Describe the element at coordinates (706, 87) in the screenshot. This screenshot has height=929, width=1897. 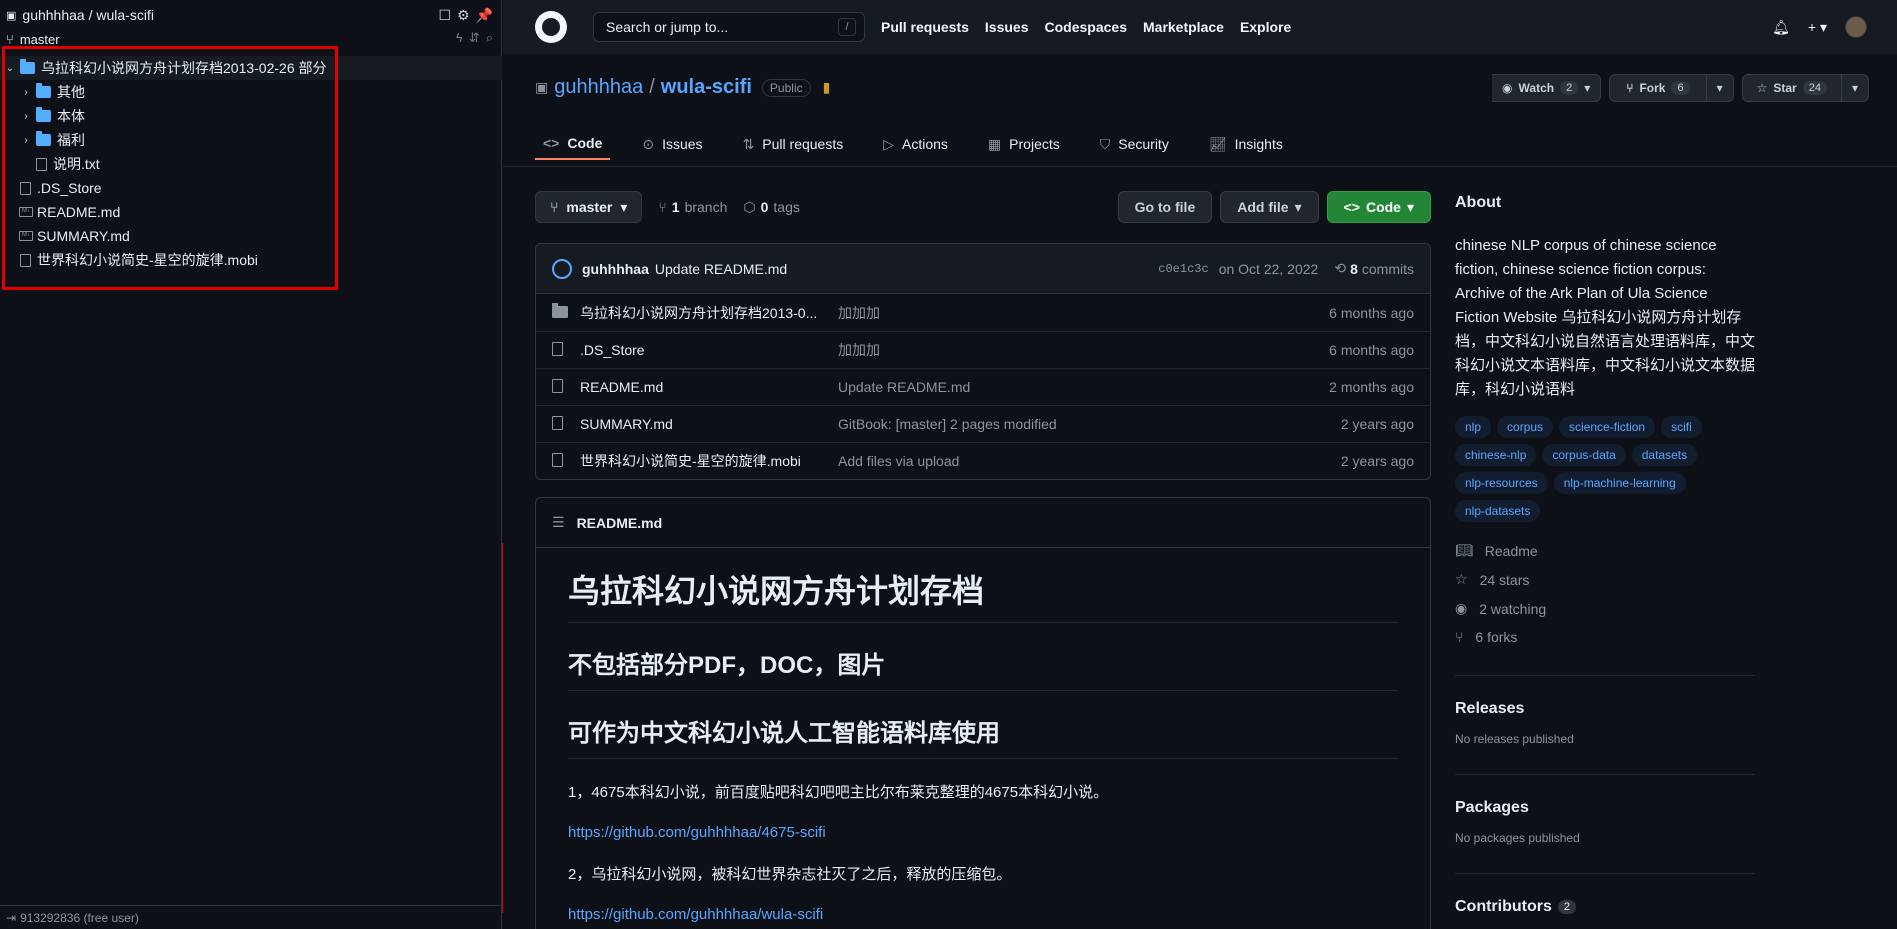
I see `repo-name-link: wula-scifi` at that location.